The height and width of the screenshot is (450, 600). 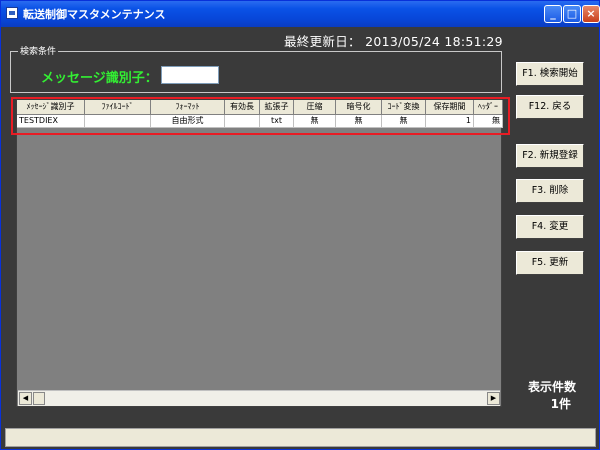 What do you see at coordinates (591, 14) in the screenshot?
I see `close-icon: ×` at bounding box center [591, 14].